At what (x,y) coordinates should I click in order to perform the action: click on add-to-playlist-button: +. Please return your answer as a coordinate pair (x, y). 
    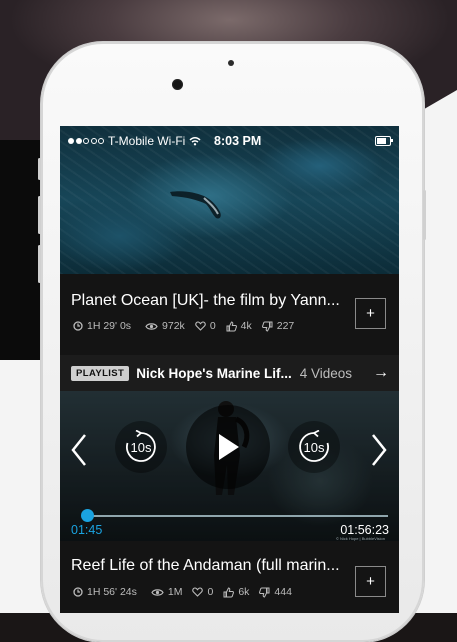
    Looking at the image, I should click on (370, 313).